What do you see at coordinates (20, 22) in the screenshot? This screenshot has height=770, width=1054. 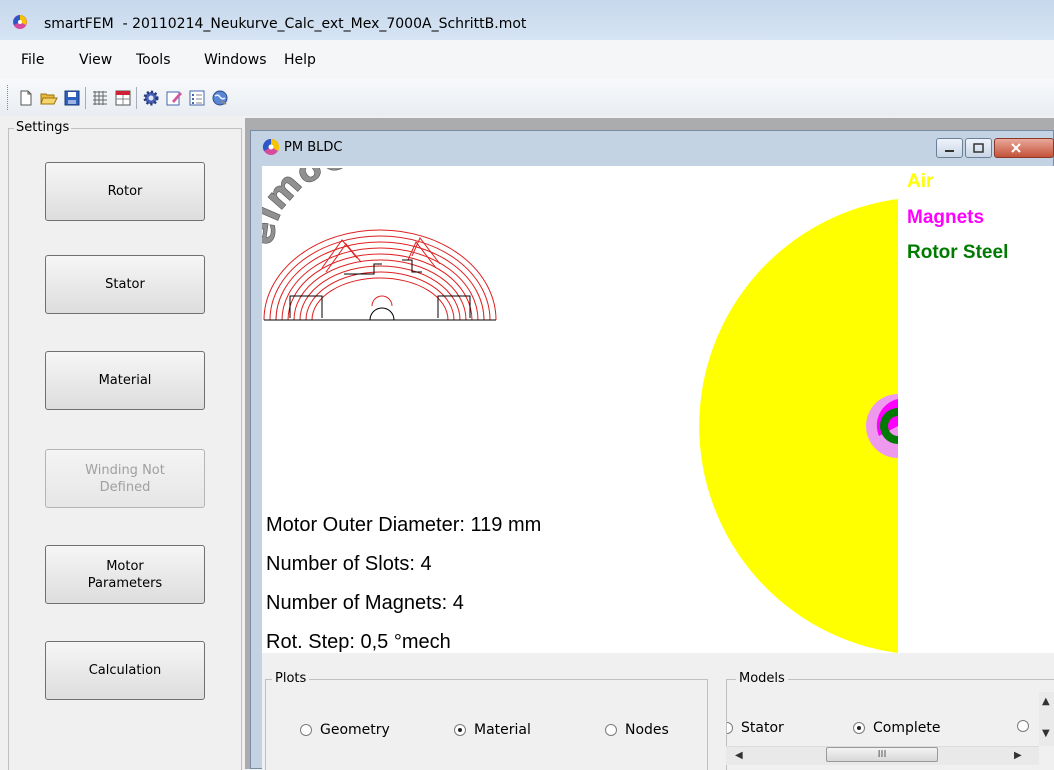 I see `app-icon` at bounding box center [20, 22].